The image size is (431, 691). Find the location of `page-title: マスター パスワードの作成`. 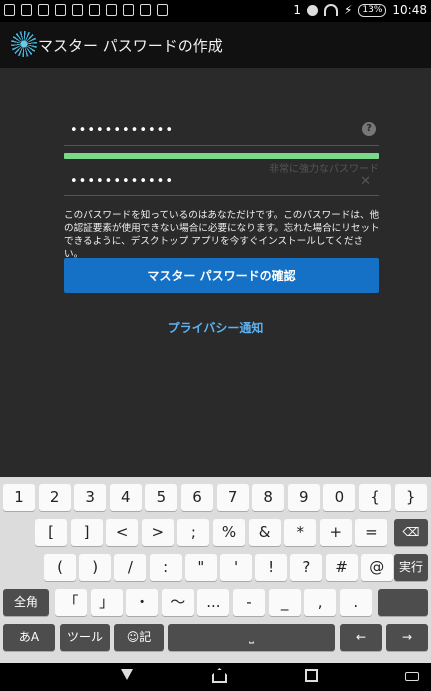

page-title: マスター パスワードの作成 is located at coordinates (130, 46).